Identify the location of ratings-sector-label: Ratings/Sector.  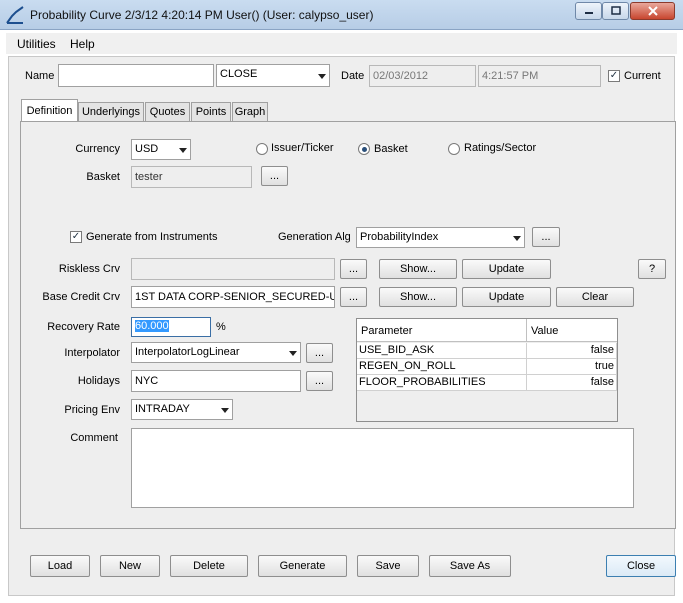
(500, 148).